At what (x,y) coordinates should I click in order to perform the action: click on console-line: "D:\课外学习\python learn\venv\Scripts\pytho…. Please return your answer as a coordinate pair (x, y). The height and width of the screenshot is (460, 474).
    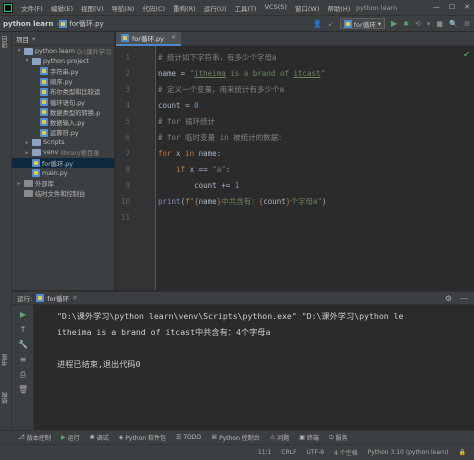
    Looking at the image, I should click on (230, 316).